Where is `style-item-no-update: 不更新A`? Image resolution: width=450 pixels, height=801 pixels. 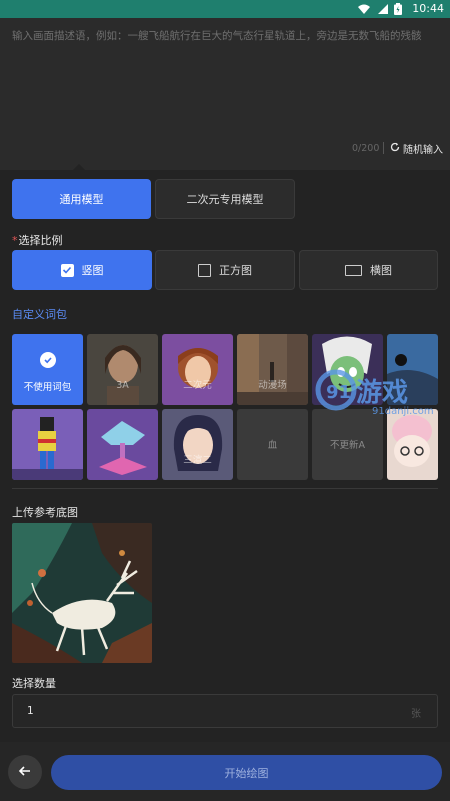
style-item-no-update: 不更新A is located at coordinates (347, 444).